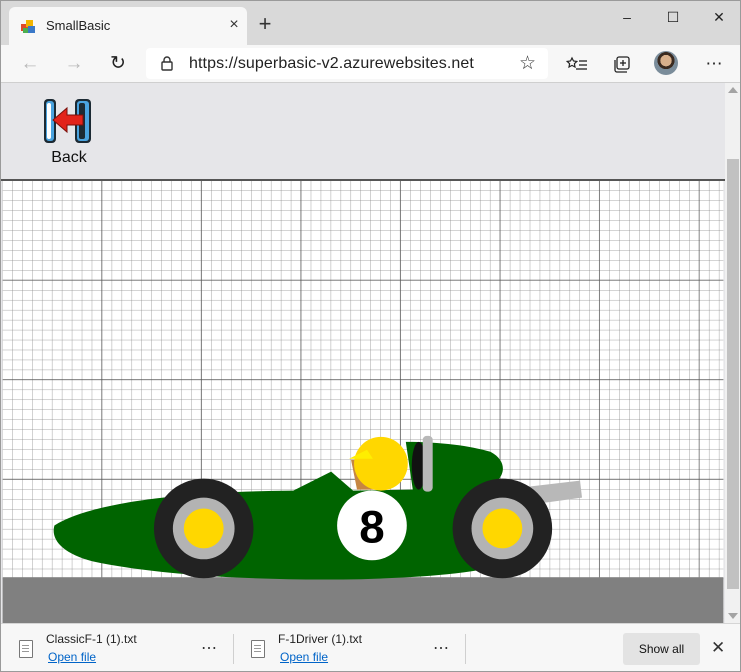 This screenshot has height=672, width=741. What do you see at coordinates (67, 121) in the screenshot?
I see `back-arrow-icon` at bounding box center [67, 121].